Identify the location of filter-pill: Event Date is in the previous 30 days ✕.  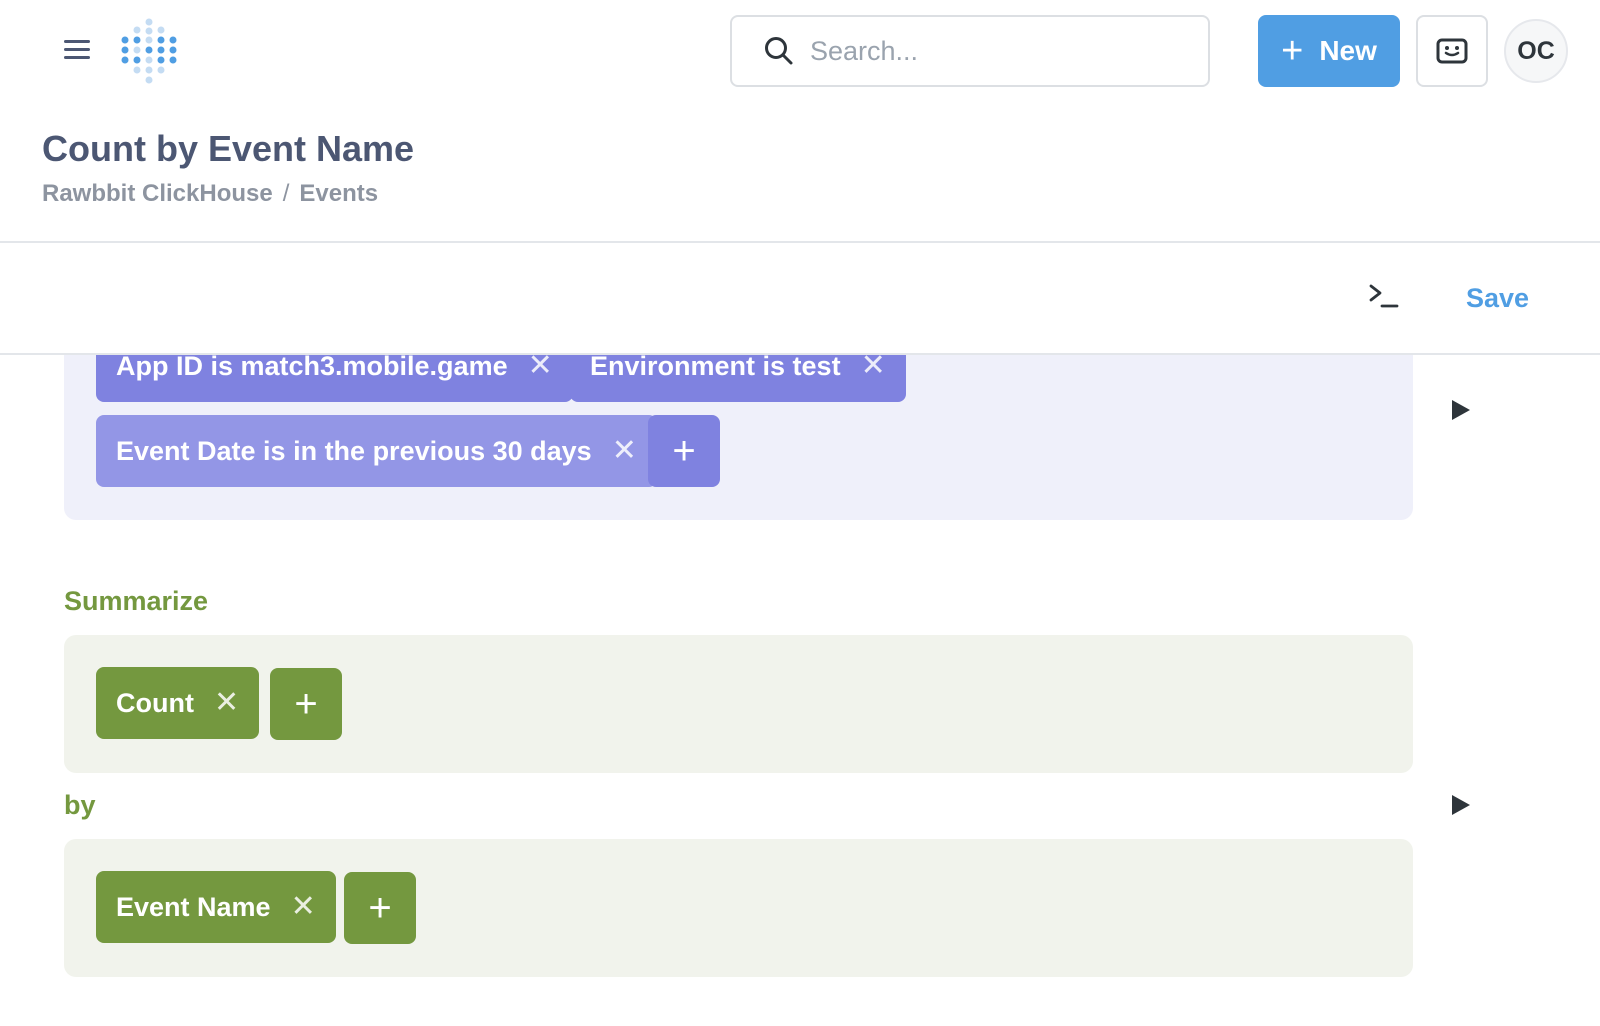
(376, 451).